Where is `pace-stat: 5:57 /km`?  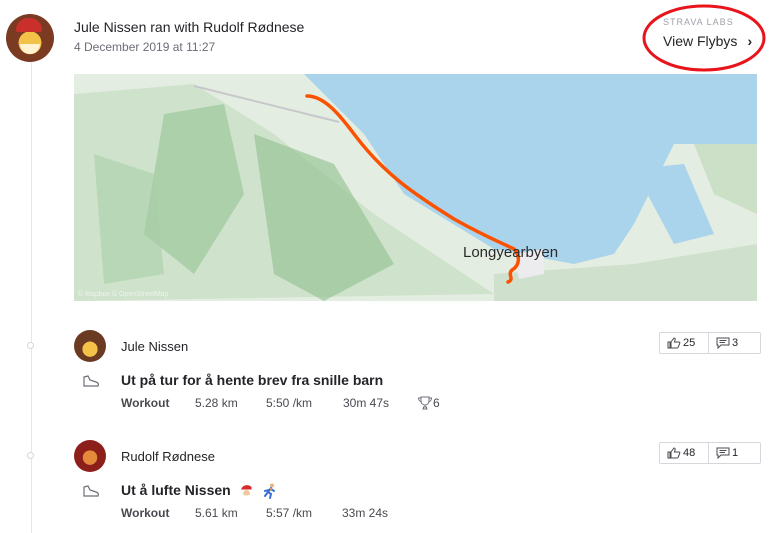 pace-stat: 5:57 /km is located at coordinates (289, 513).